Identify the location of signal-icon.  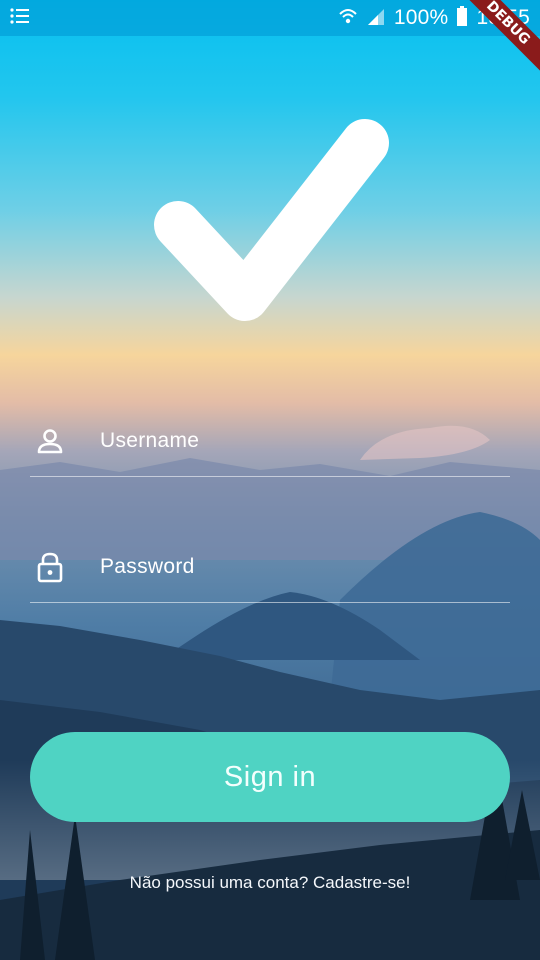
(376, 18).